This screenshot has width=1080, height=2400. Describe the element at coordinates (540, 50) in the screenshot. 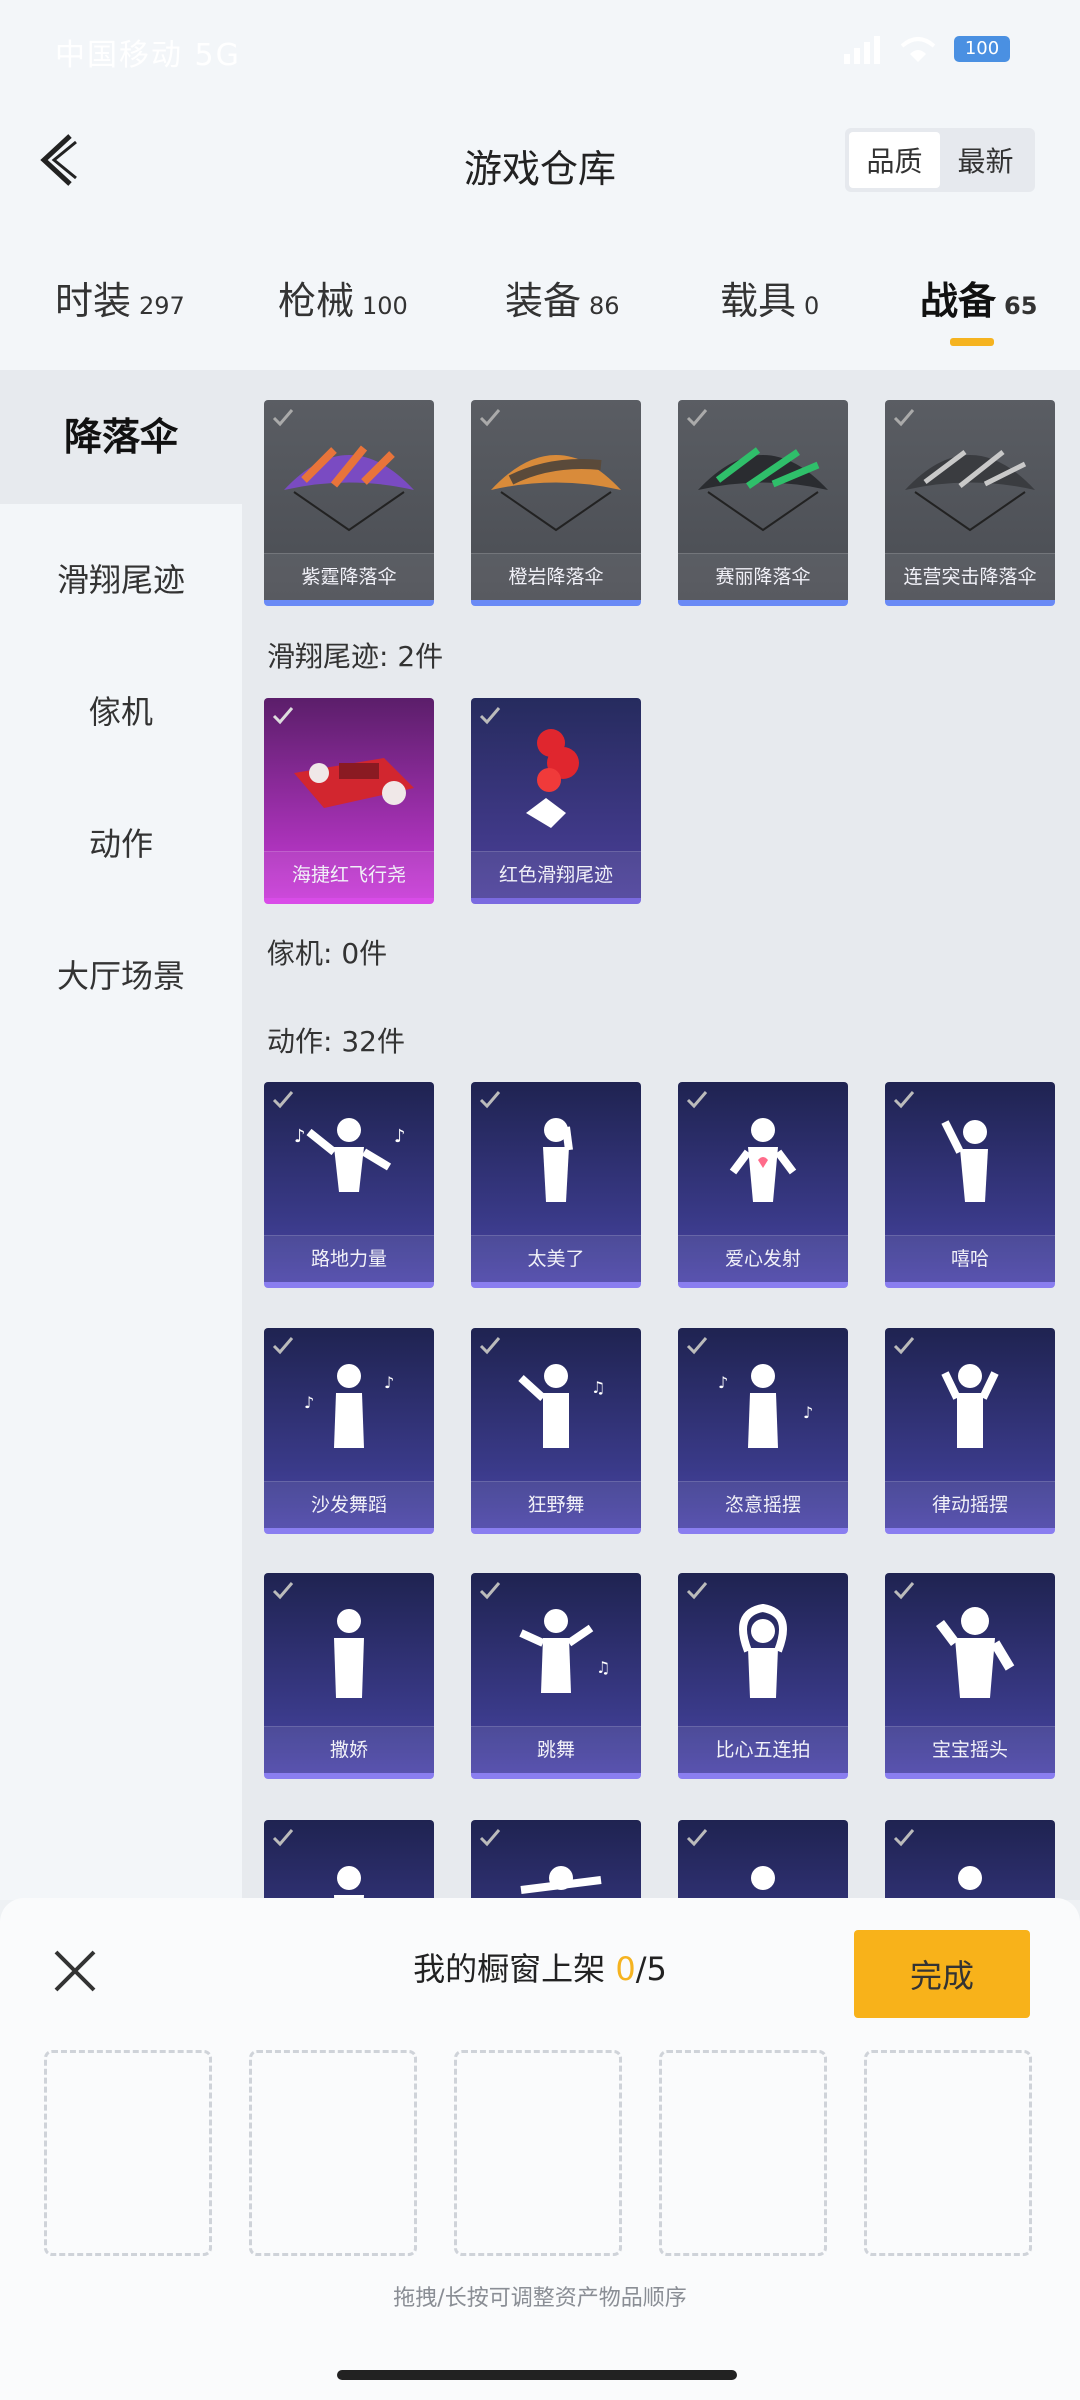

I see `status-bar: 中国移动 5G 100` at that location.